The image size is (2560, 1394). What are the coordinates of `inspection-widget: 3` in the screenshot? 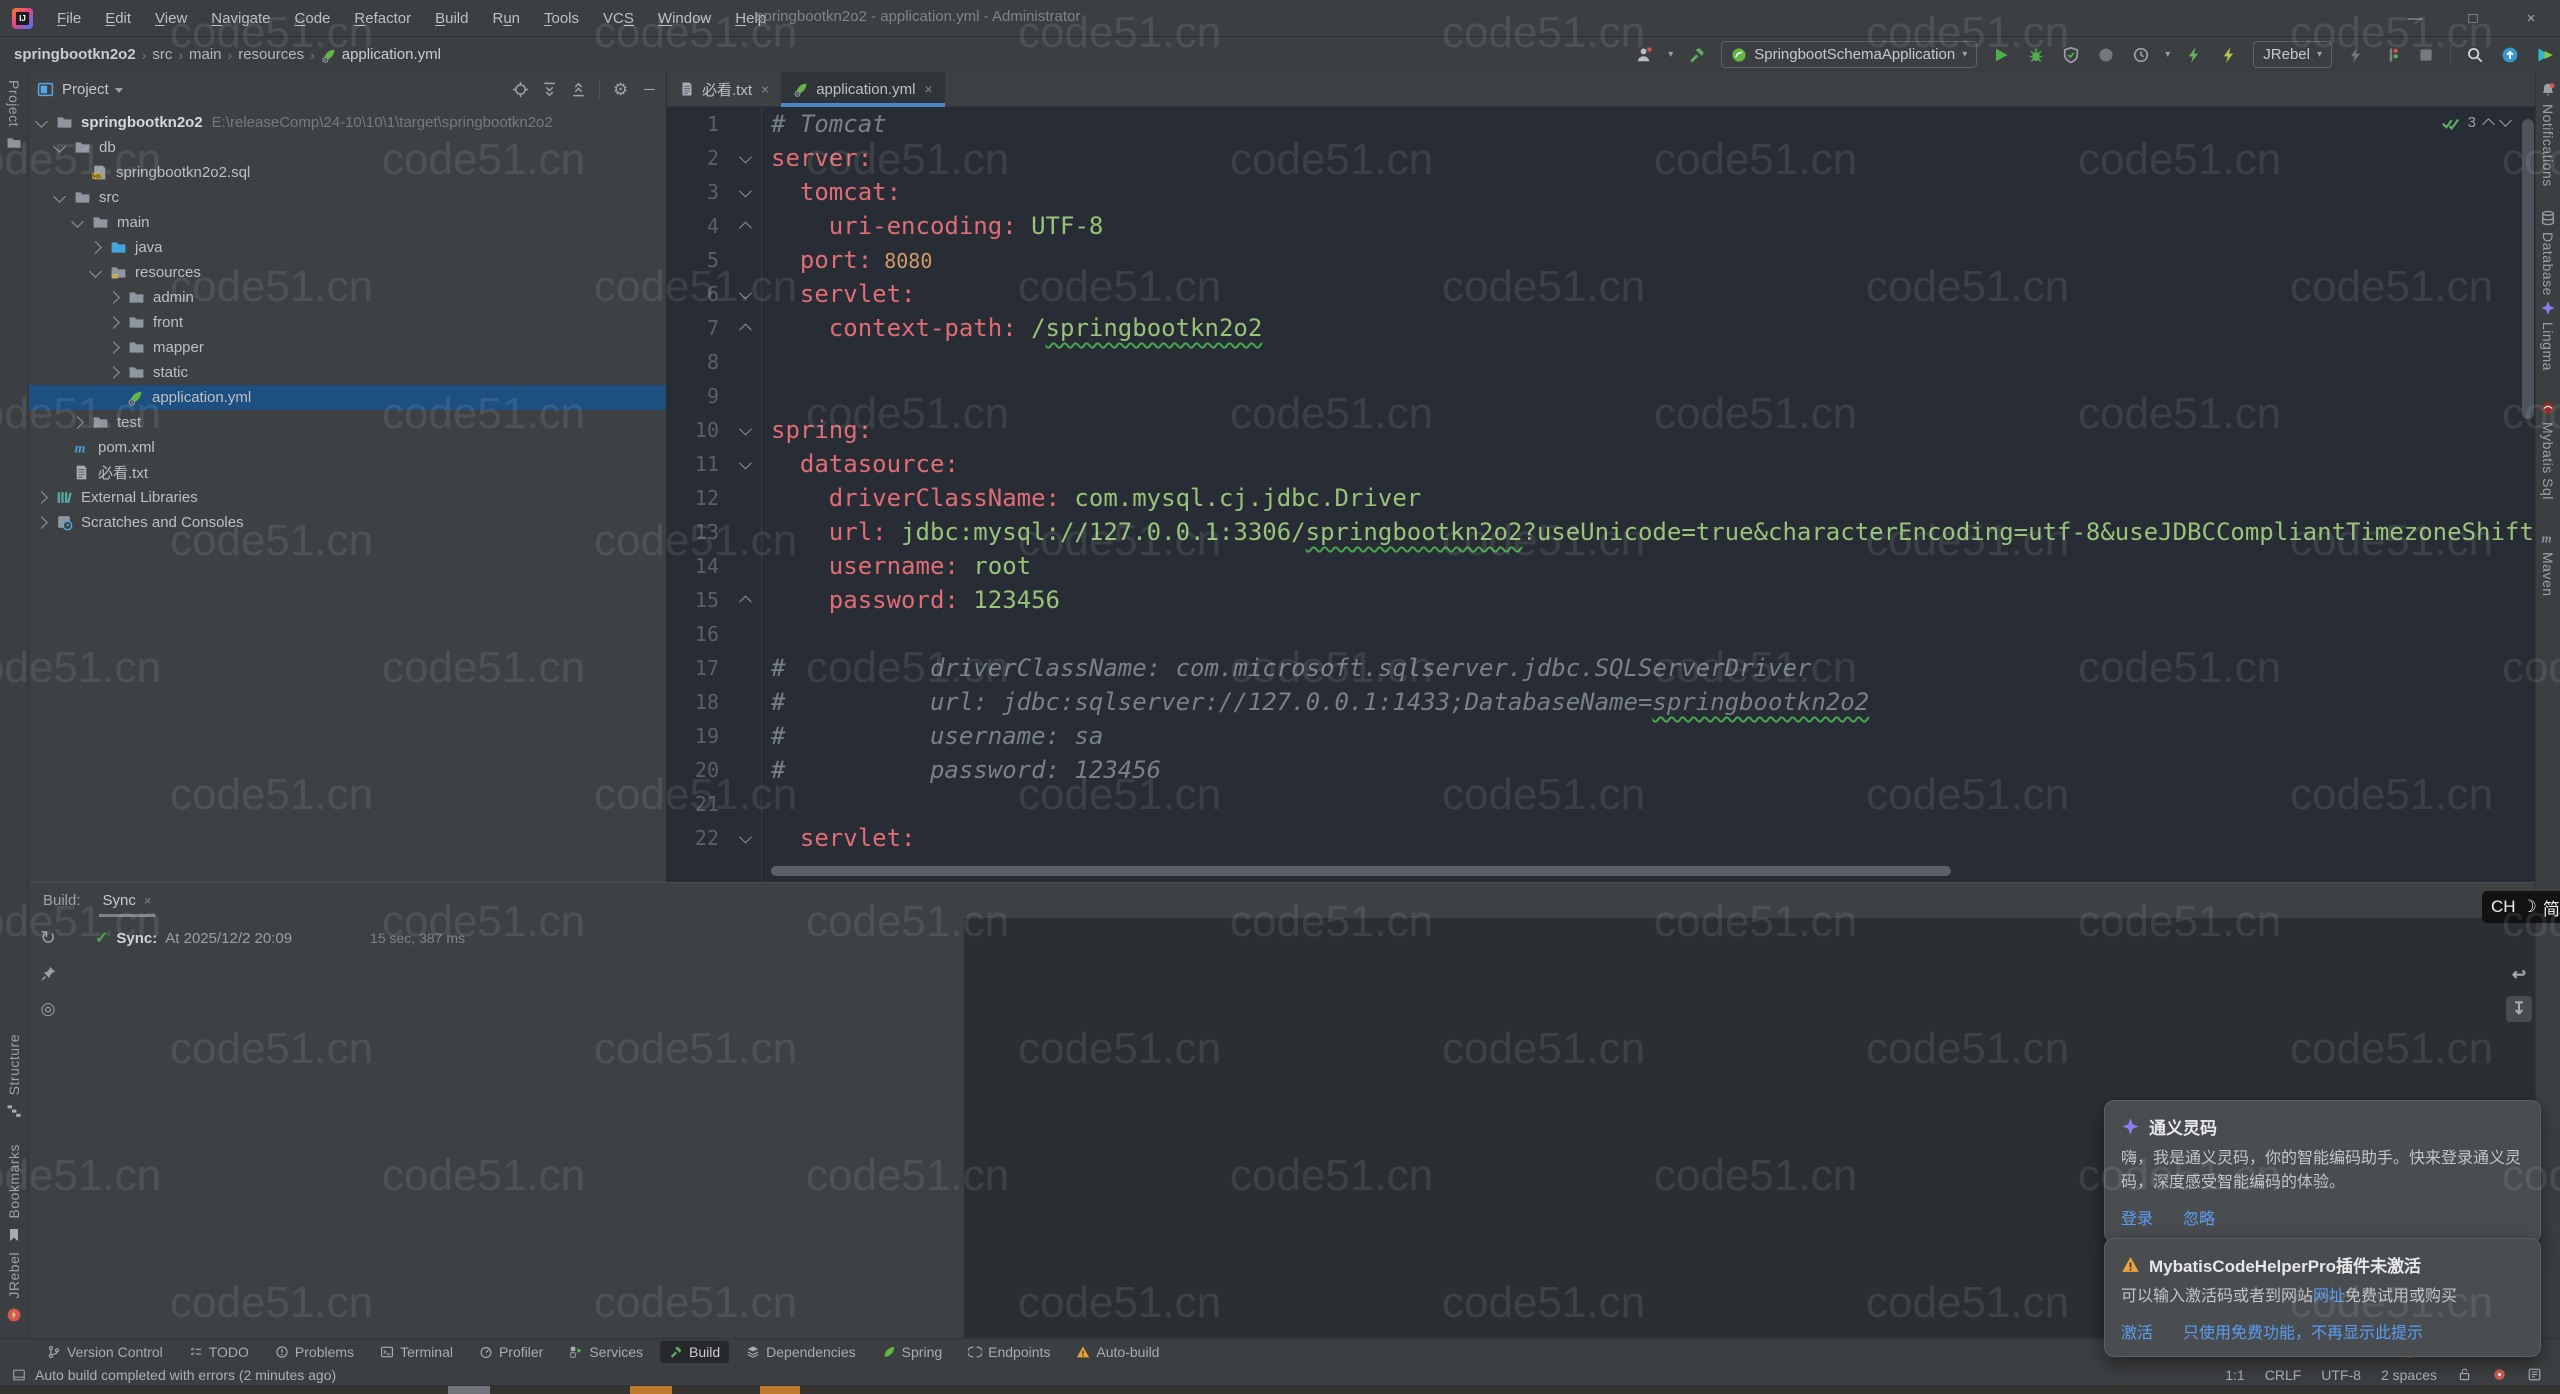 It's located at (2476, 122).